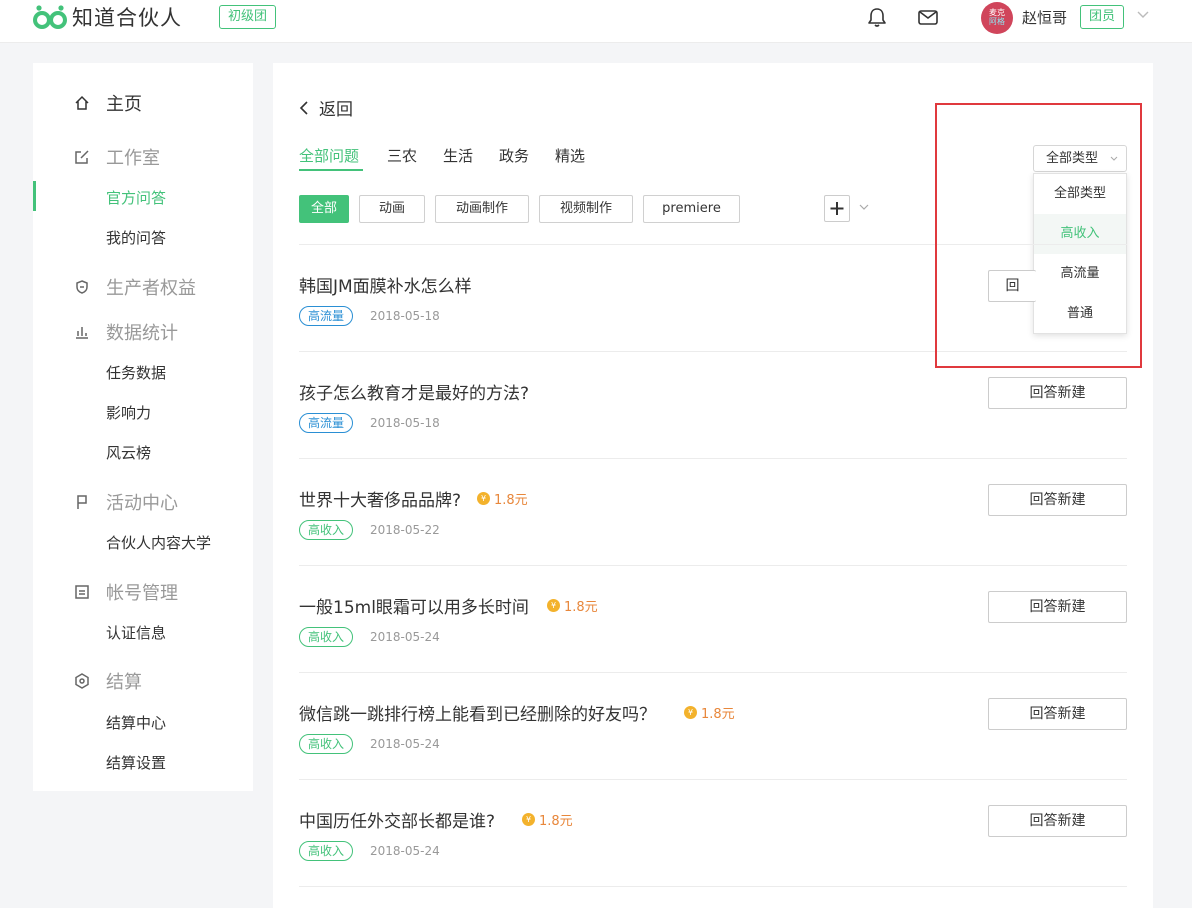 This screenshot has width=1192, height=908. Describe the element at coordinates (570, 155) in the screenshot. I see `tab-featured: 精选` at that location.